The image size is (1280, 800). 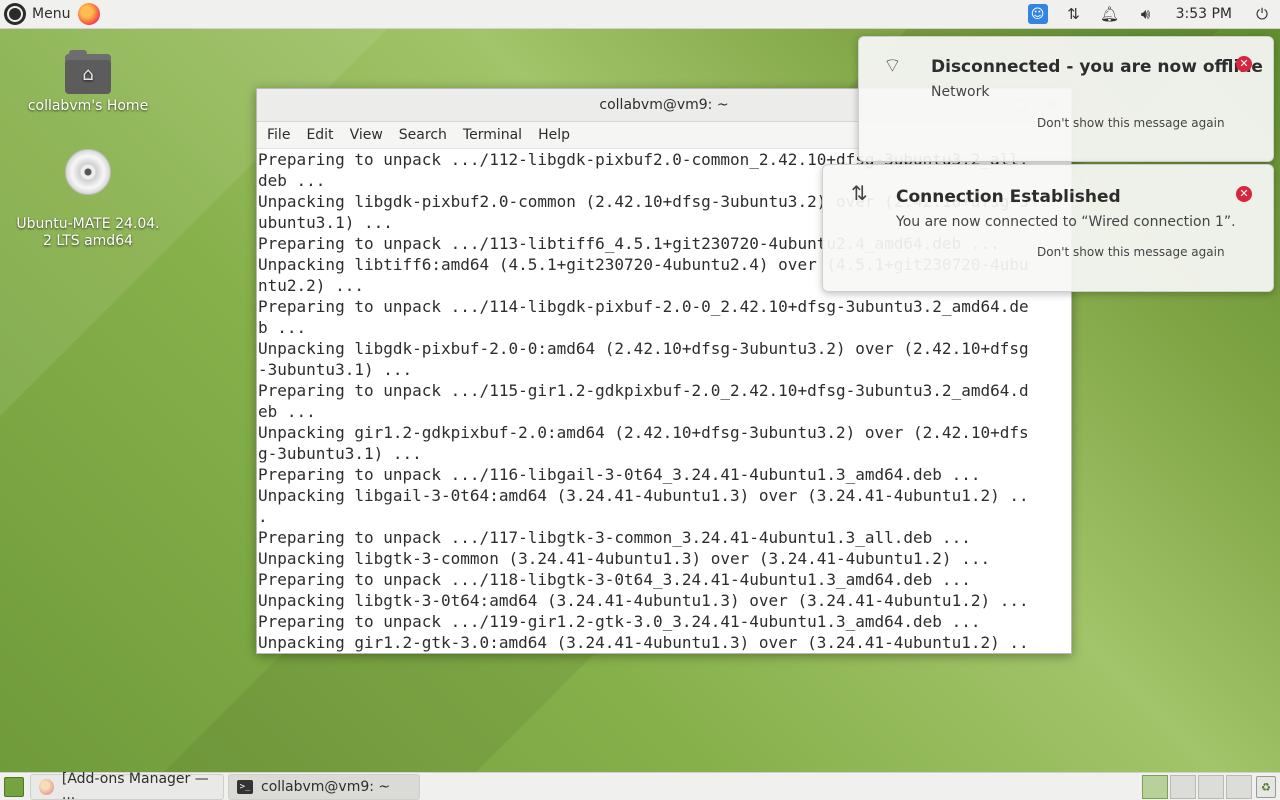 What do you see at coordinates (88, 199) in the screenshot?
I see `desktop-icon-disc: Ubuntu-MATE 24.04. 2 LTS amd64` at bounding box center [88, 199].